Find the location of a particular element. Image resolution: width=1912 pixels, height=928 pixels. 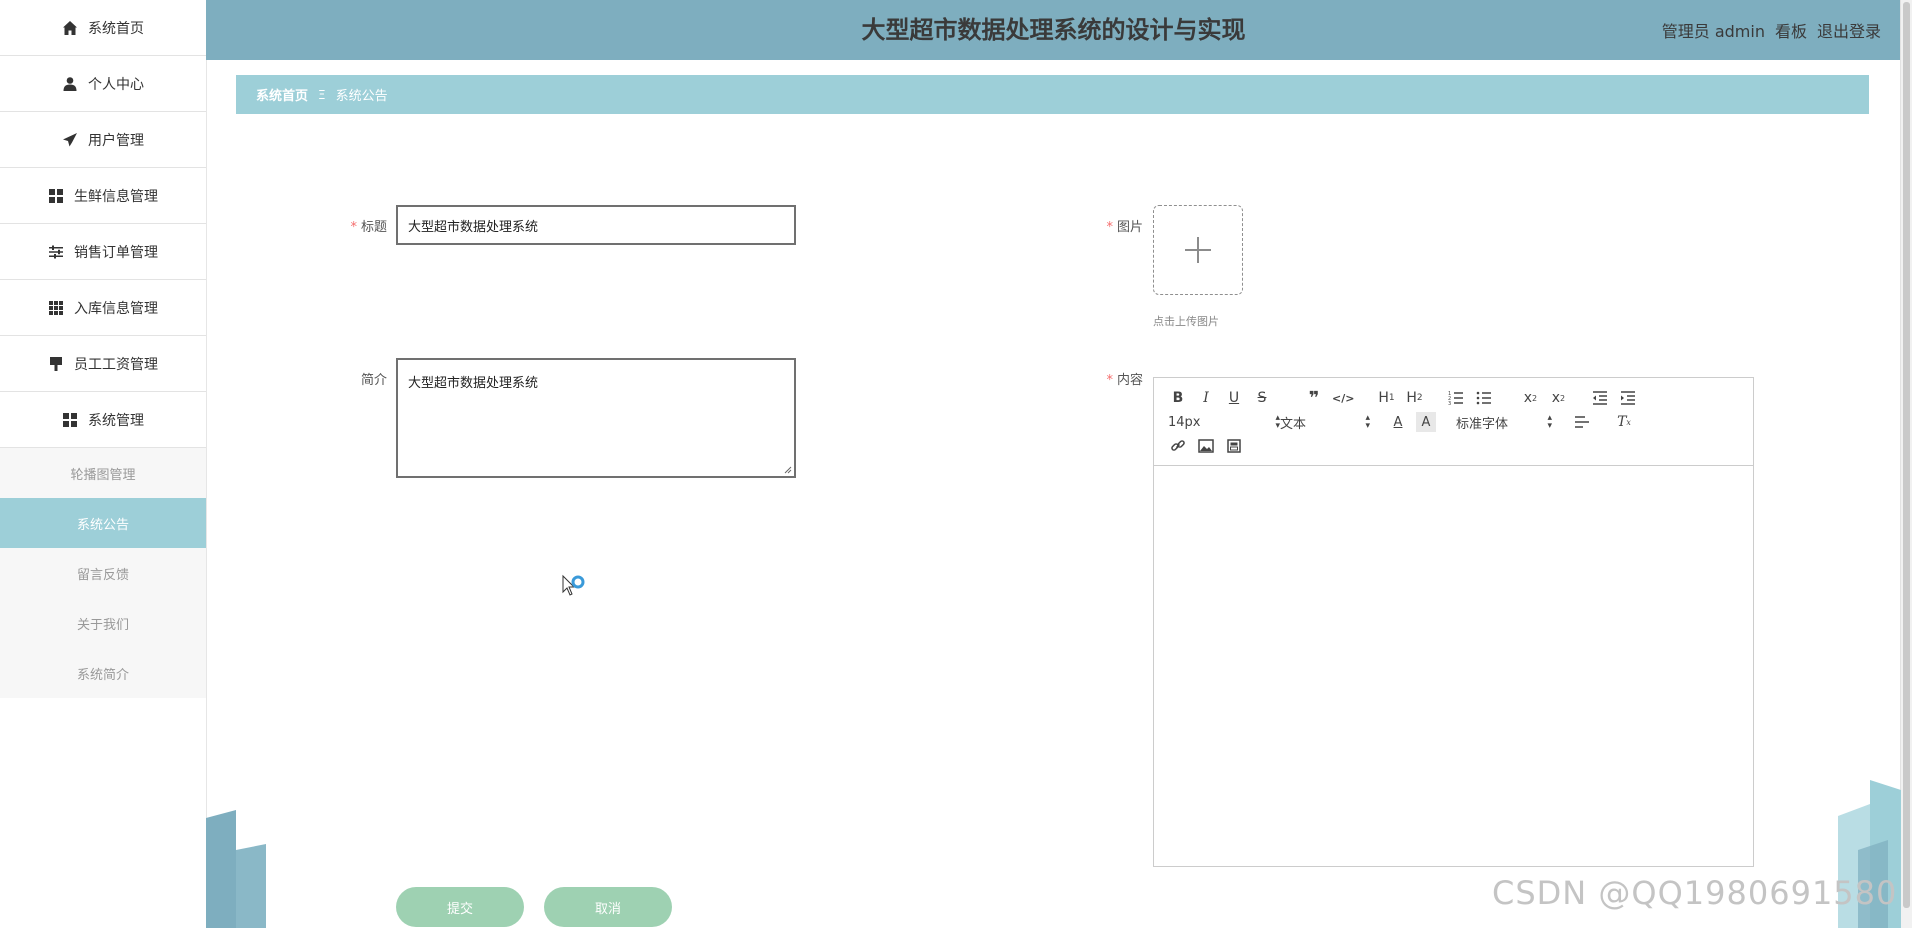

align-icon is located at coordinates (1582, 422).